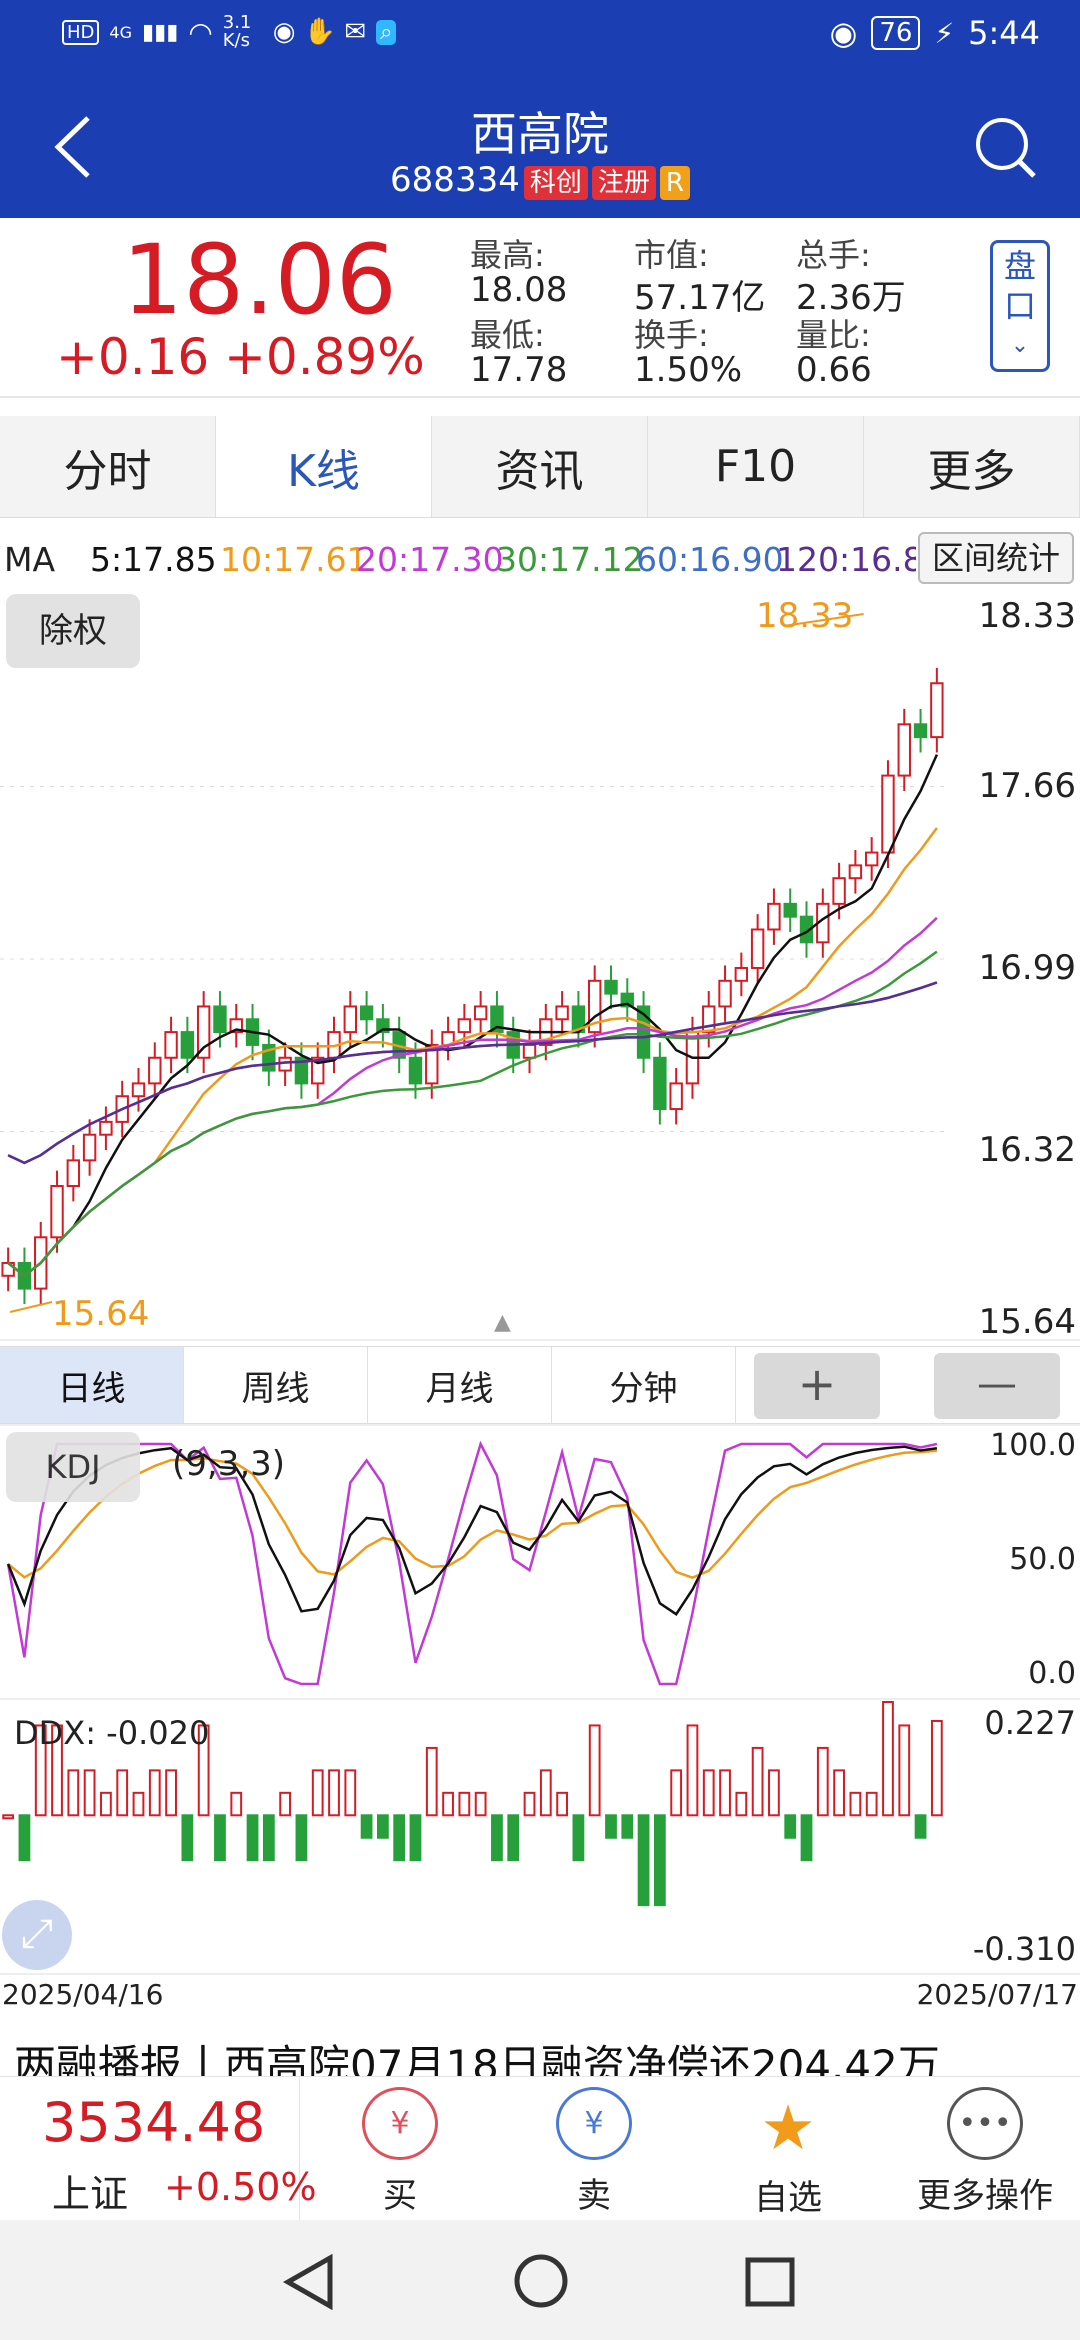 The image size is (1080, 2340). I want to click on ma5-value: 5:17.85, so click(153, 559).